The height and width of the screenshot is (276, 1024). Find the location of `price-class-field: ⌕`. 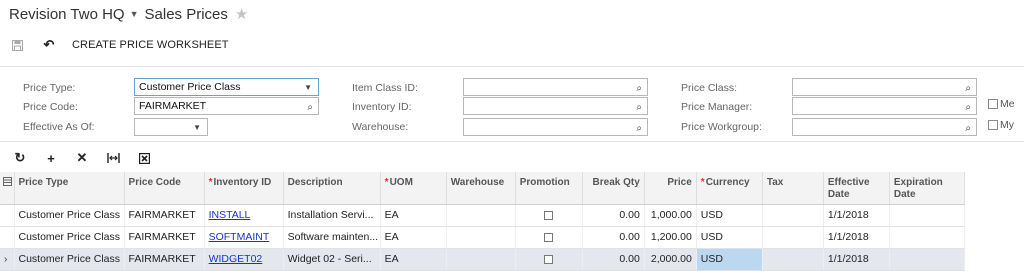

price-class-field: ⌕ is located at coordinates (884, 87).